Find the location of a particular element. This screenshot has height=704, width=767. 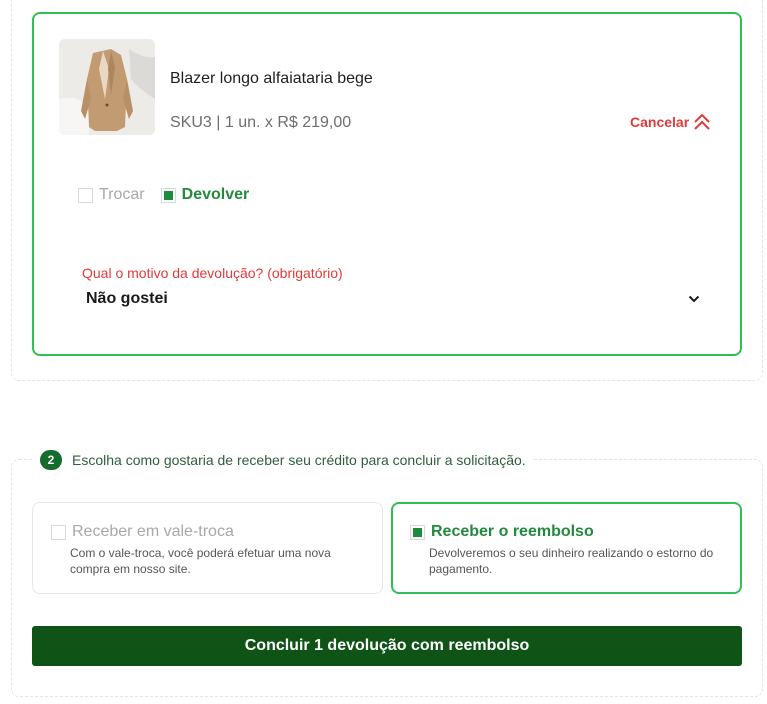

vale-troca-title: Receber em vale-troca is located at coordinates (153, 531).